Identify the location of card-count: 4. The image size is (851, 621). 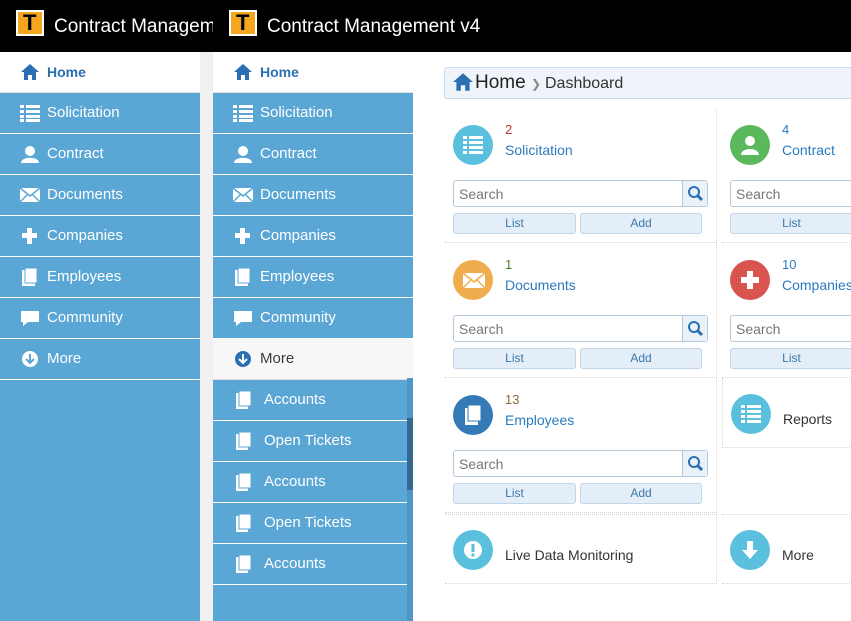
(786, 129).